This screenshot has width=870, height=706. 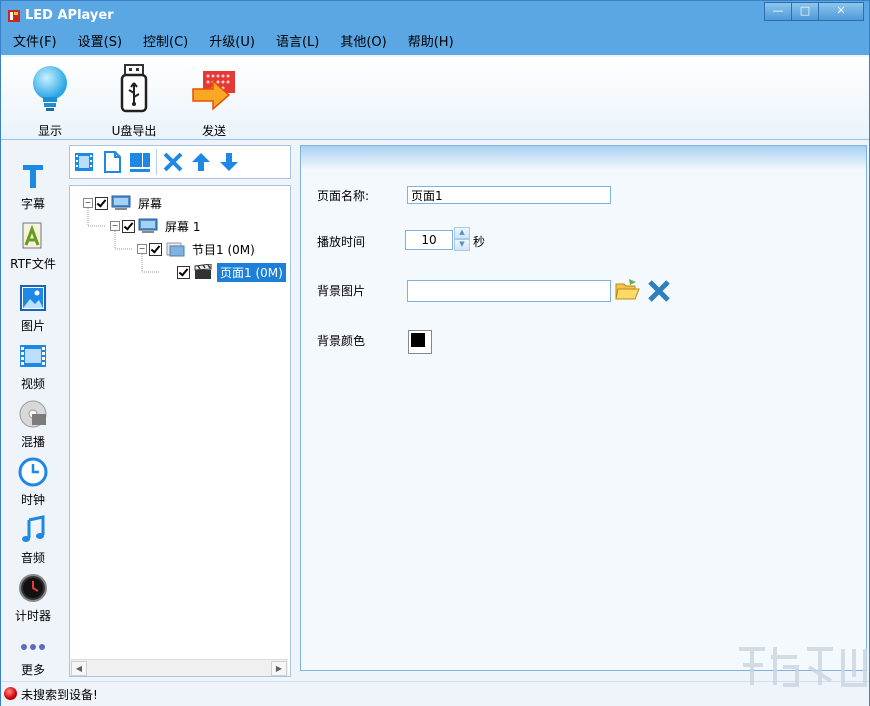 I want to click on move-down-icon, so click(x=229, y=162).